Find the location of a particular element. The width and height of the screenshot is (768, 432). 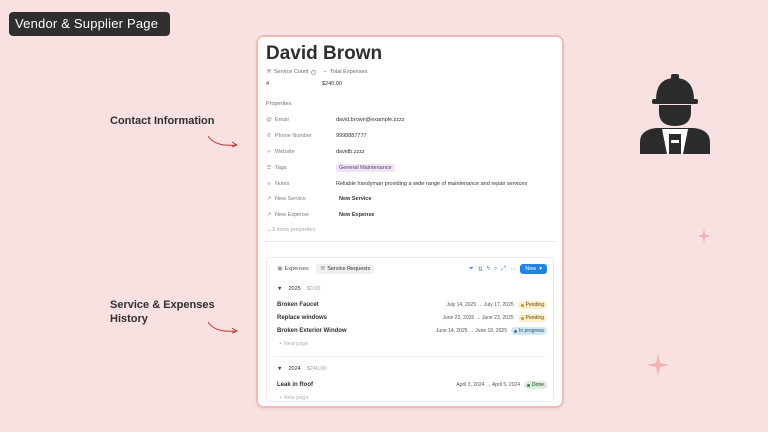

lightning-icon: ϟ is located at coordinates (488, 269).